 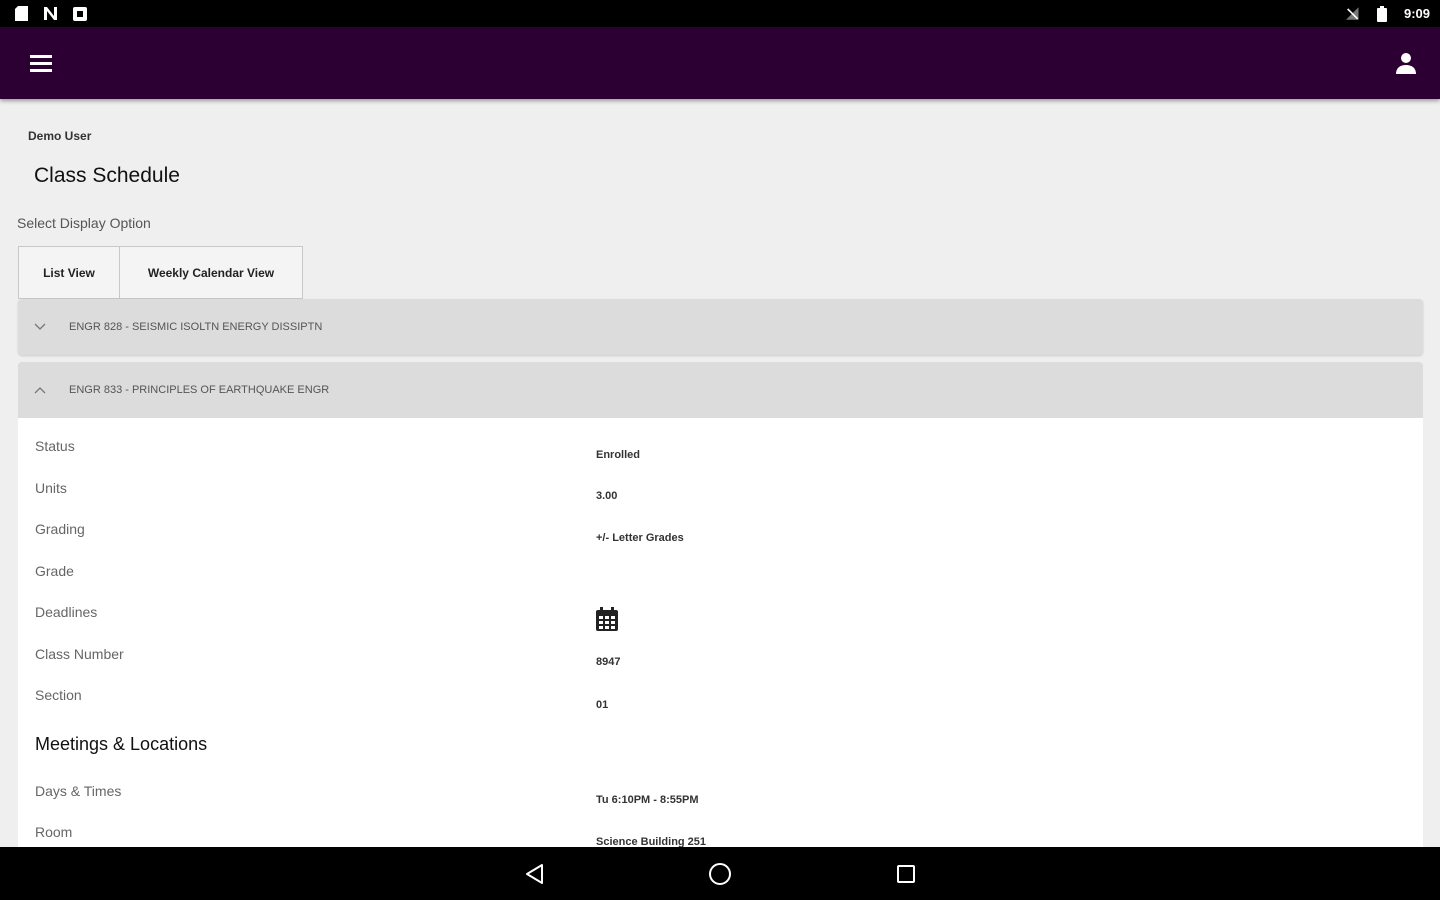 I want to click on detail-row-units: Units 3.00, so click(x=720, y=495).